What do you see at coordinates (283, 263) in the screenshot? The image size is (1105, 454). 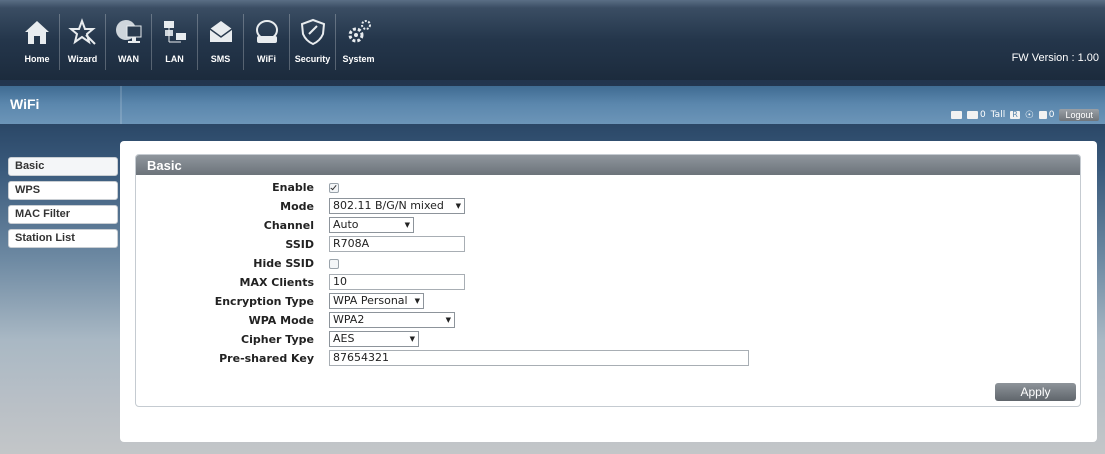 I see `hide-ssid-label: Hide SSID` at bounding box center [283, 263].